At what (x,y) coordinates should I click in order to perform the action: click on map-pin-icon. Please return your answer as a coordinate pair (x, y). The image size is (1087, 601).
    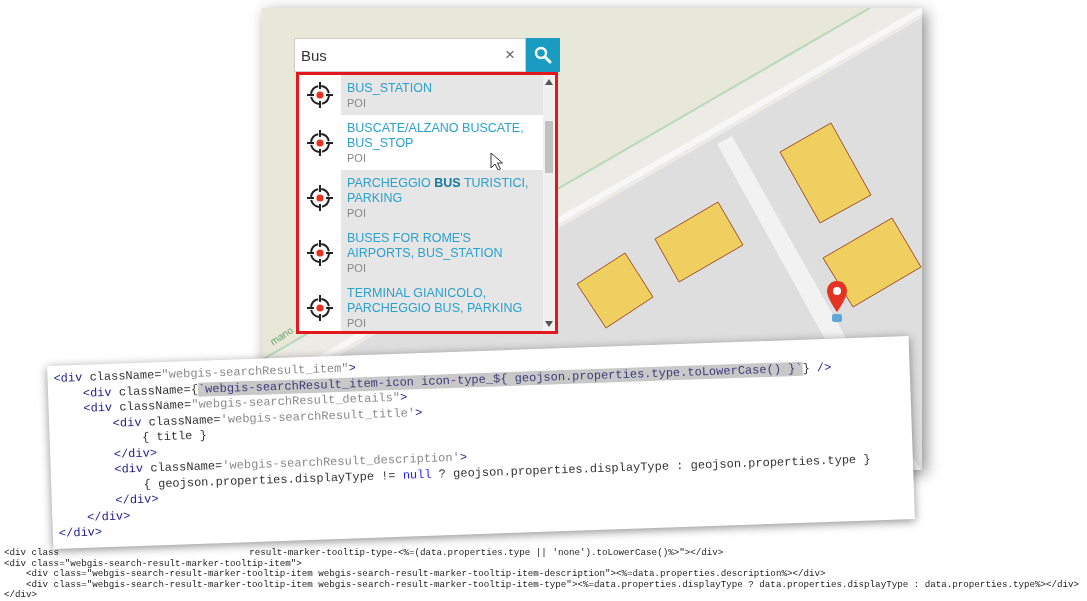
    Looking at the image, I should click on (837, 302).